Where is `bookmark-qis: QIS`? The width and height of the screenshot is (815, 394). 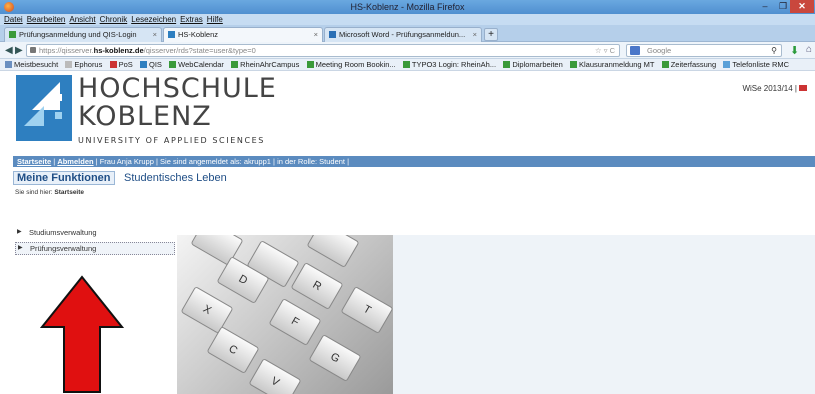
bookmark-qis: QIS is located at coordinates (151, 64).